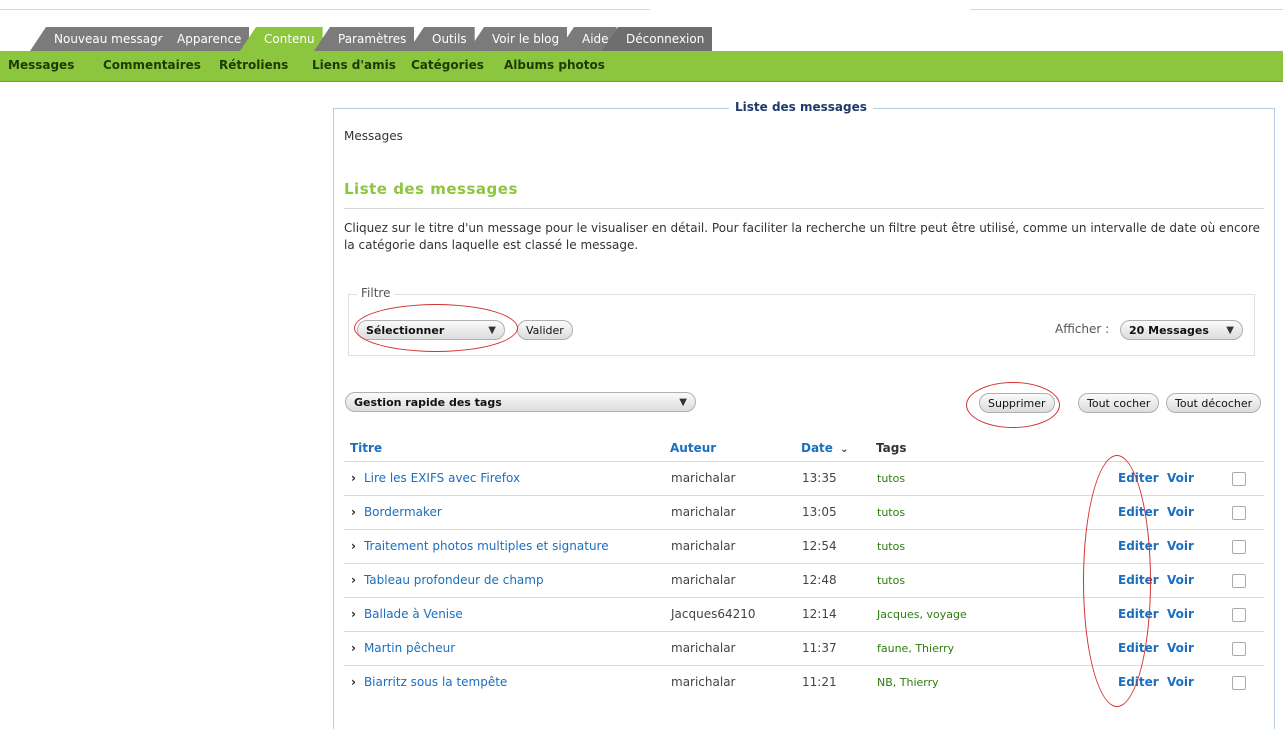  Describe the element at coordinates (441, 39) in the screenshot. I see `tab-outils: Outils` at that location.